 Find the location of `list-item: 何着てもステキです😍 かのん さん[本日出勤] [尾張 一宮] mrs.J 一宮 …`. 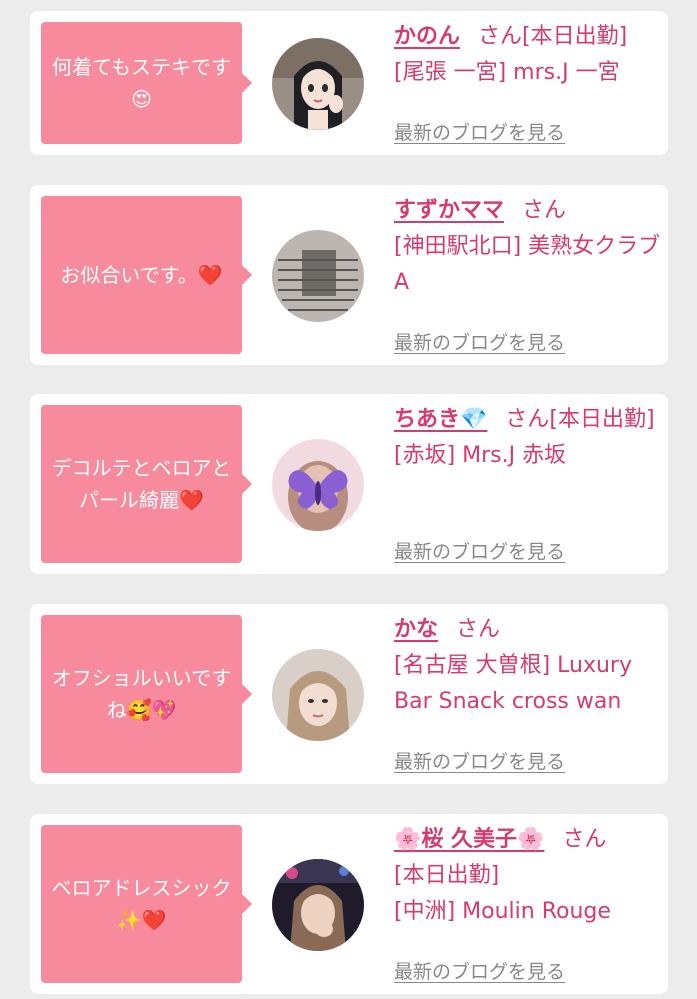

list-item: 何着てもステキです😍 かのん さん[本日出勤] [尾張 一宮] mrs.J 一宮 … is located at coordinates (349, 83).